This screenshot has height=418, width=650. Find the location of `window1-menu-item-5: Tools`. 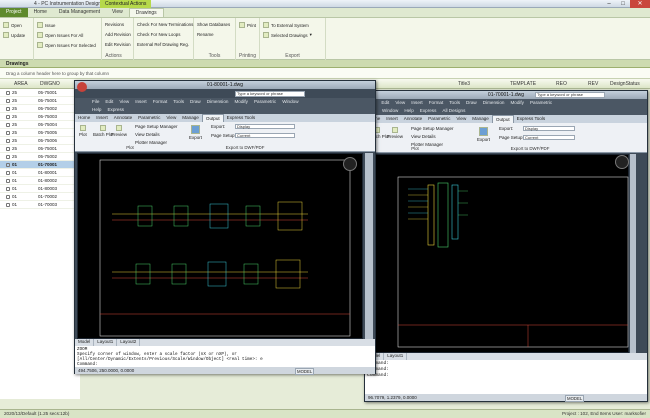

window1-menu-item-5: Tools is located at coordinates (178, 102).